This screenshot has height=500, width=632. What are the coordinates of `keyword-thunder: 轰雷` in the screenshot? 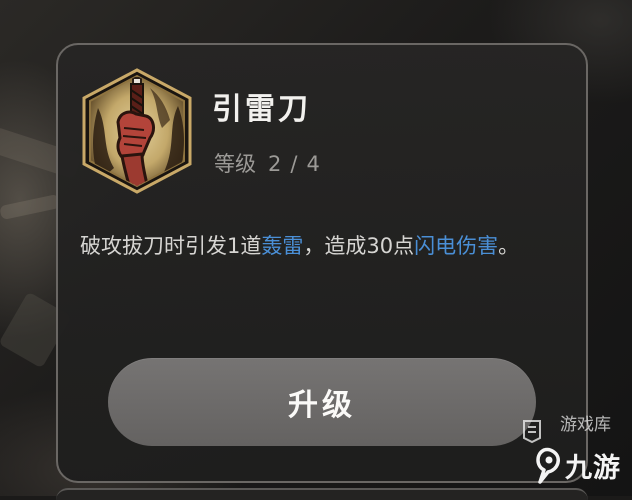 It's located at (282, 246).